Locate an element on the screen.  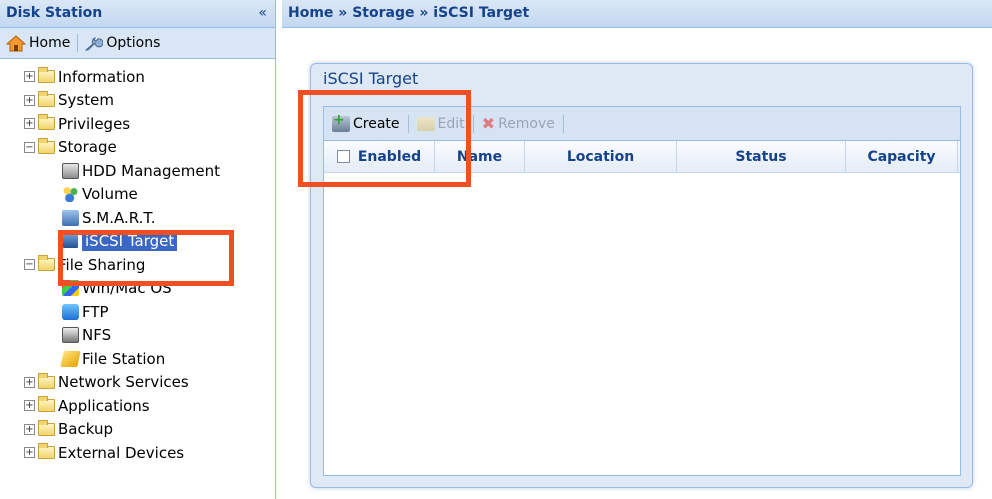
tree-item-file-station: File Station is located at coordinates (137, 359).